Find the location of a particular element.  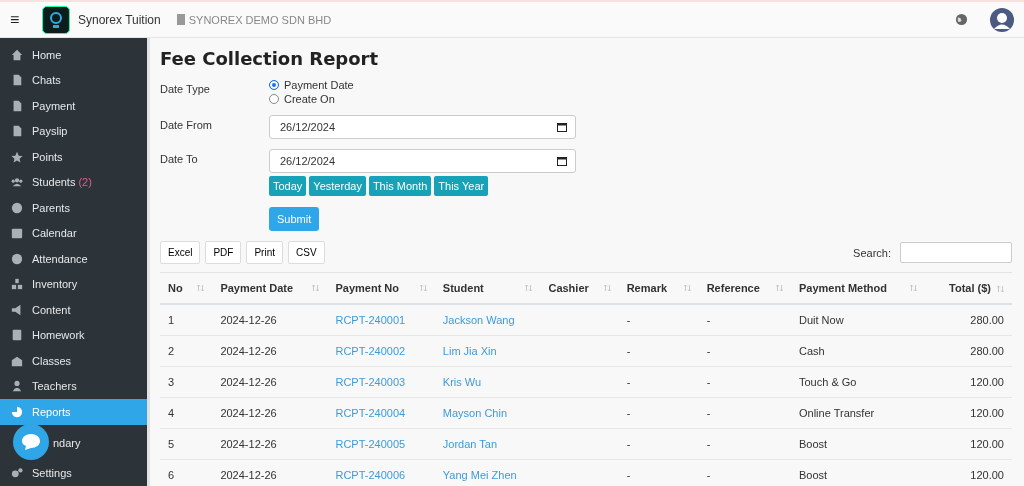

column-header: Remark is located at coordinates (658, 288).